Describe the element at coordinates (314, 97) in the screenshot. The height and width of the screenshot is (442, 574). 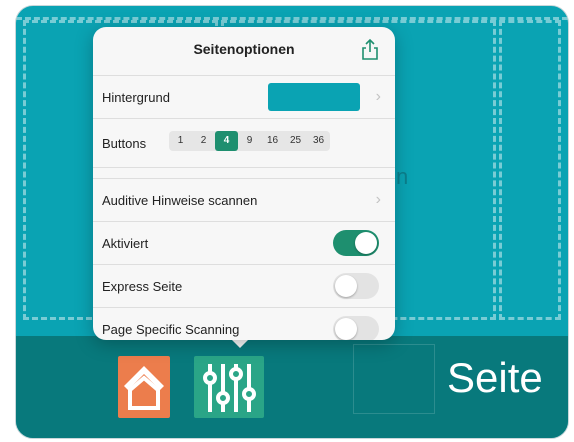
I see `background-color-swatch` at that location.